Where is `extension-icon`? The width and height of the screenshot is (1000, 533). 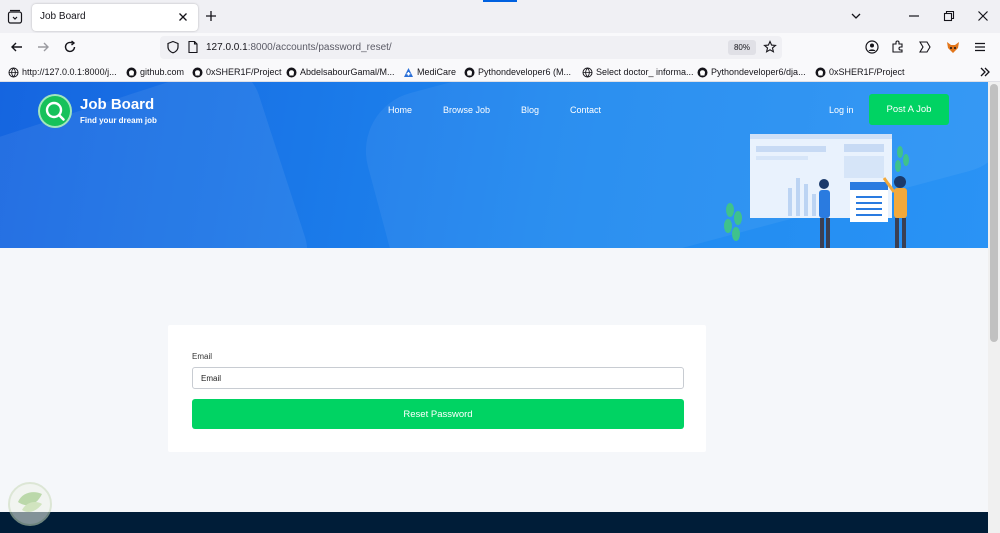 extension-icon is located at coordinates (925, 47).